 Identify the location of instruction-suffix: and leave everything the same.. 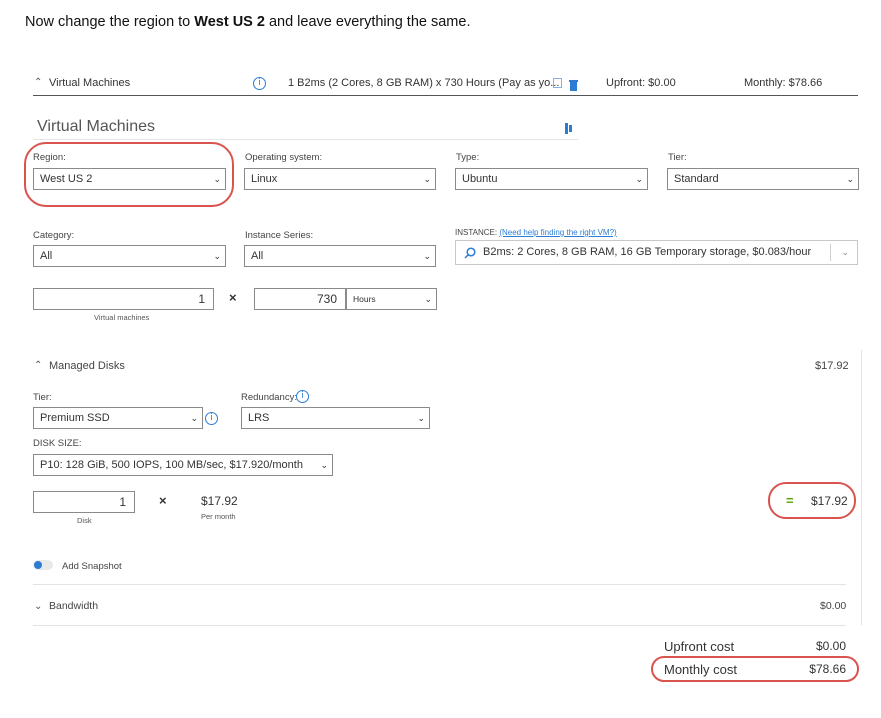
(367, 22).